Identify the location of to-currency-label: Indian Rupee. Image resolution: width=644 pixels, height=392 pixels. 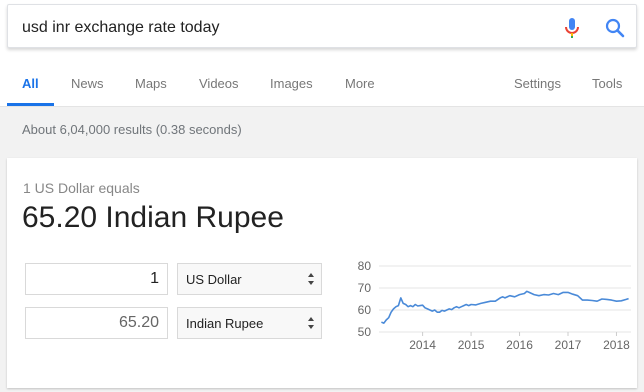
(225, 323).